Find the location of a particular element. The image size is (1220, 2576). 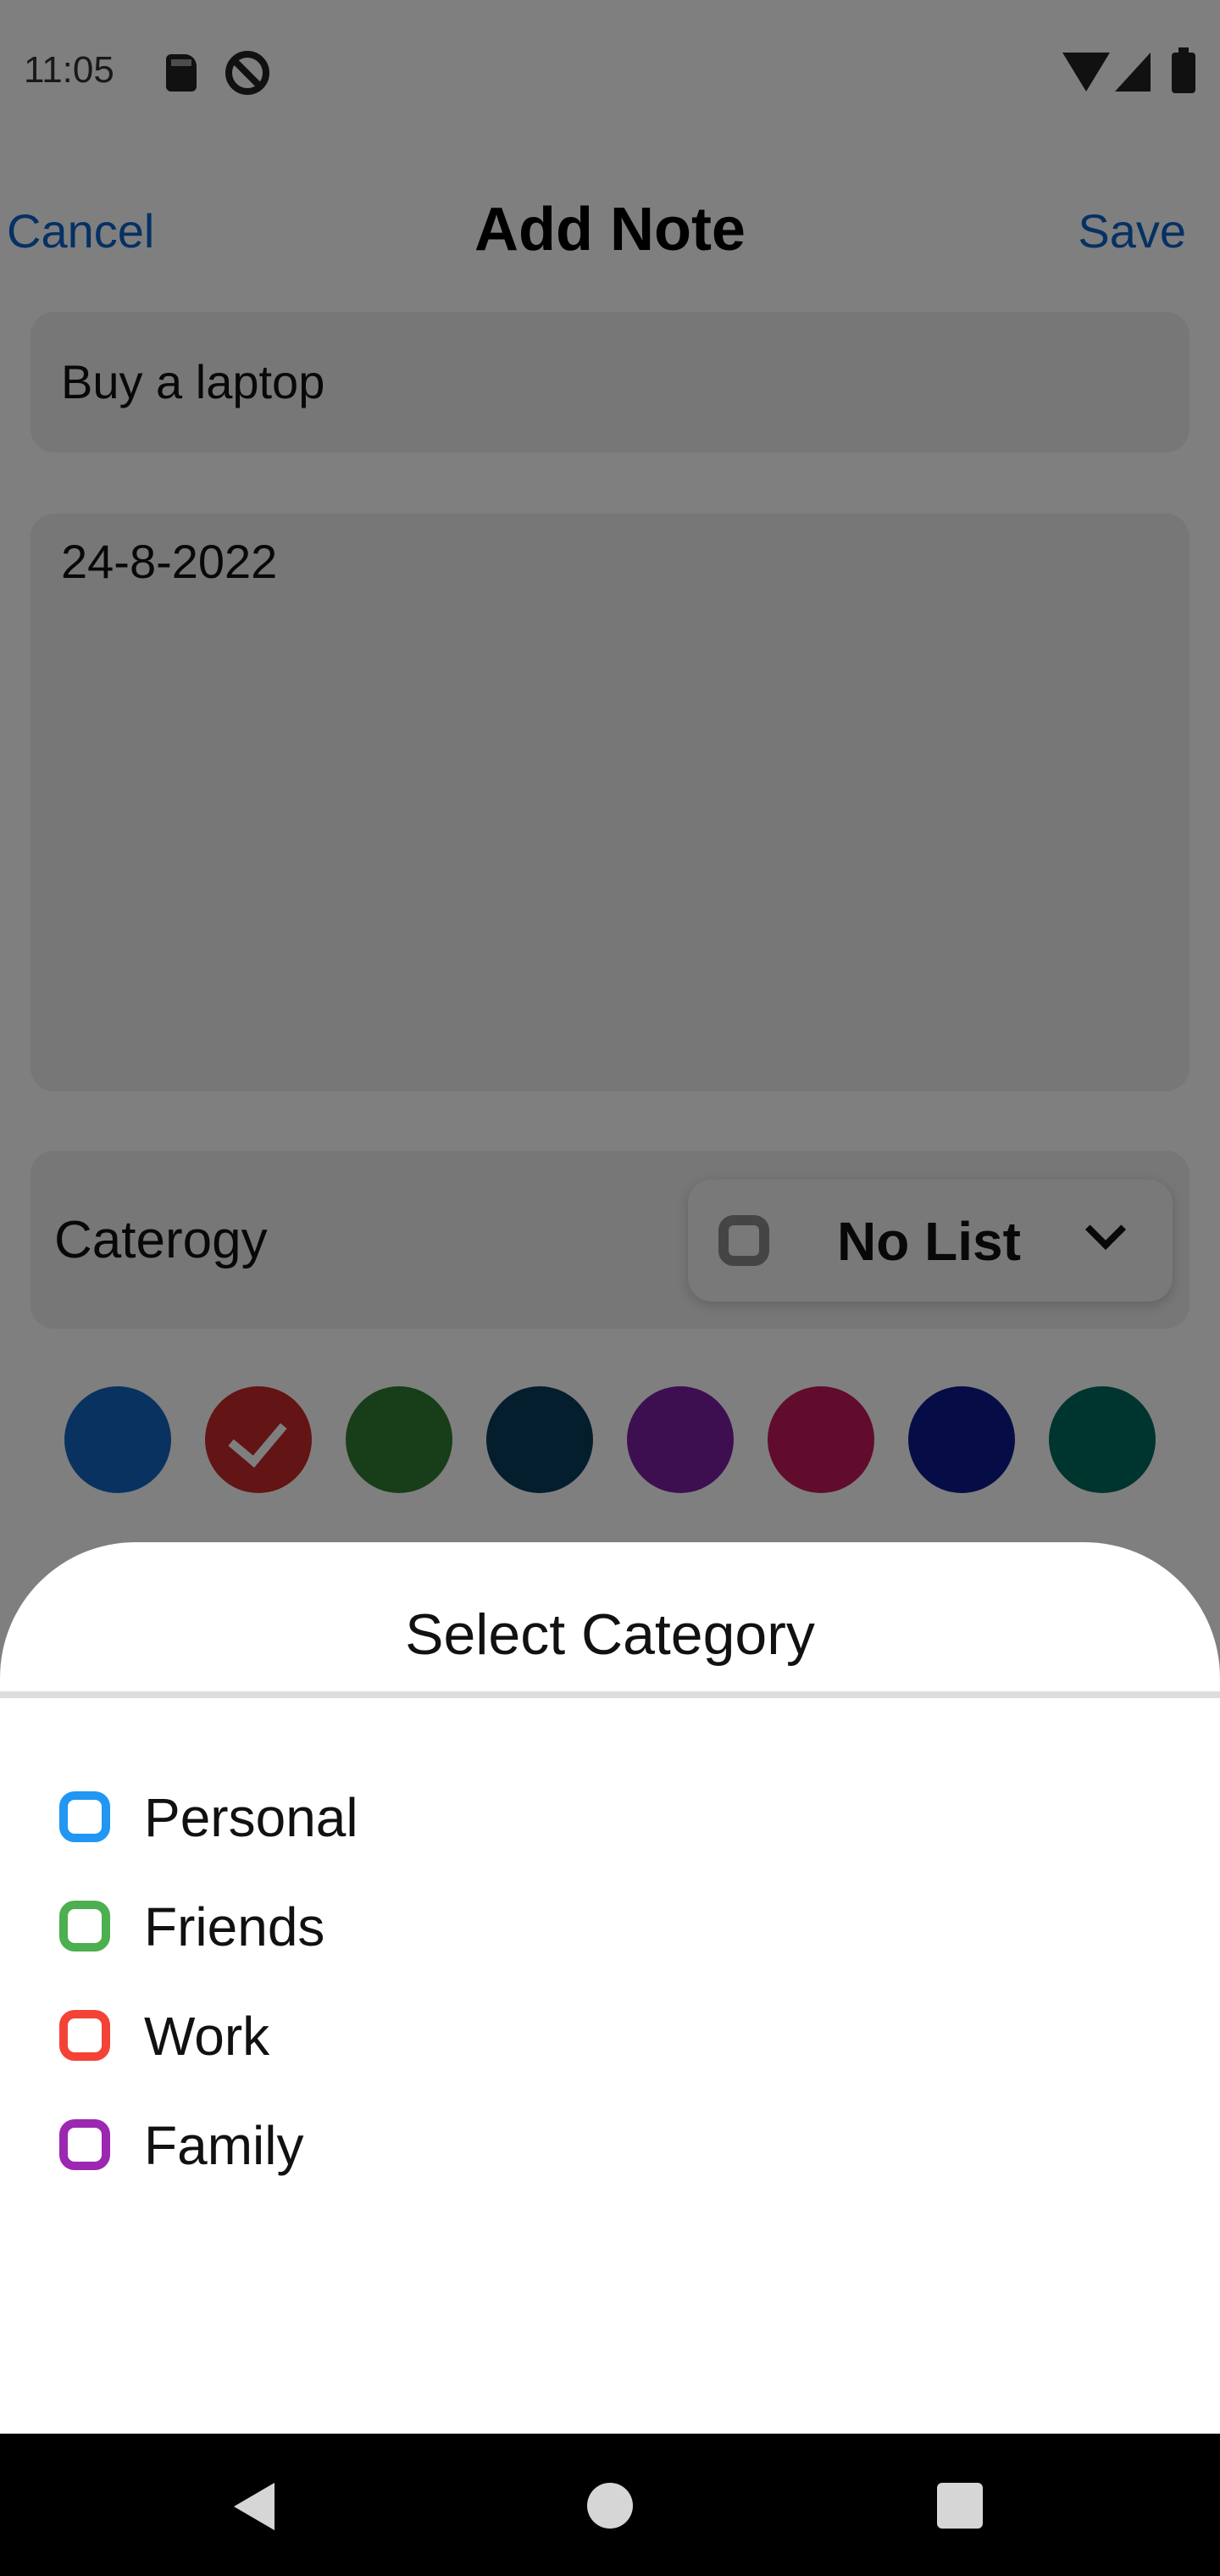

home-circle-icon is located at coordinates (610, 2506).